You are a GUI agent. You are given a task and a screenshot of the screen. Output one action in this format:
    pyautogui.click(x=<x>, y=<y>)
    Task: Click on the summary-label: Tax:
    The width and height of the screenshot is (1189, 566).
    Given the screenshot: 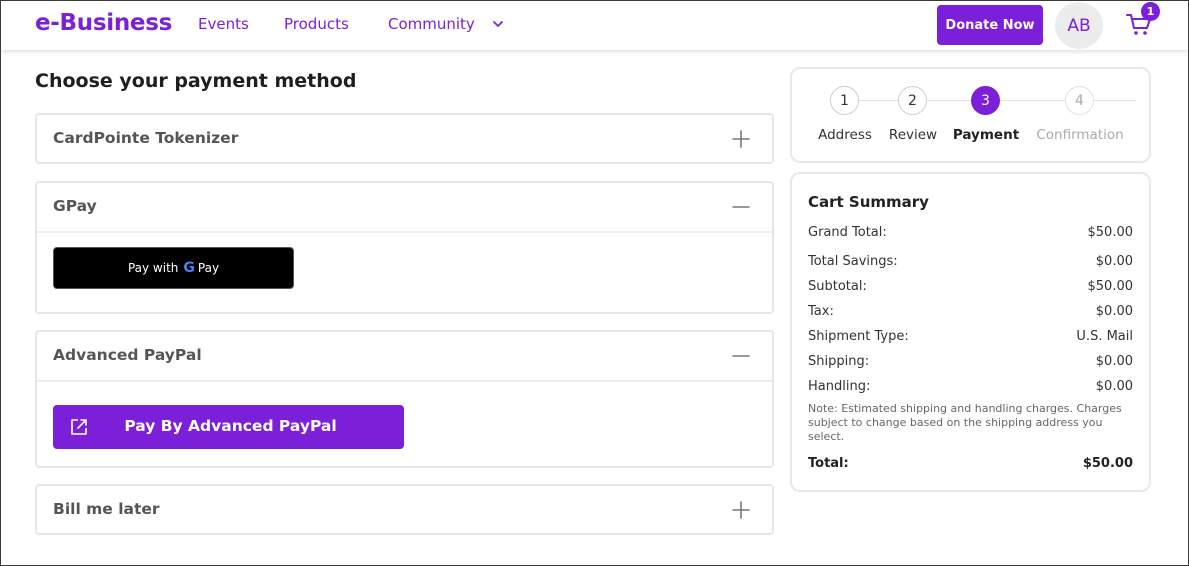 What is the action you would take?
    pyautogui.click(x=821, y=311)
    